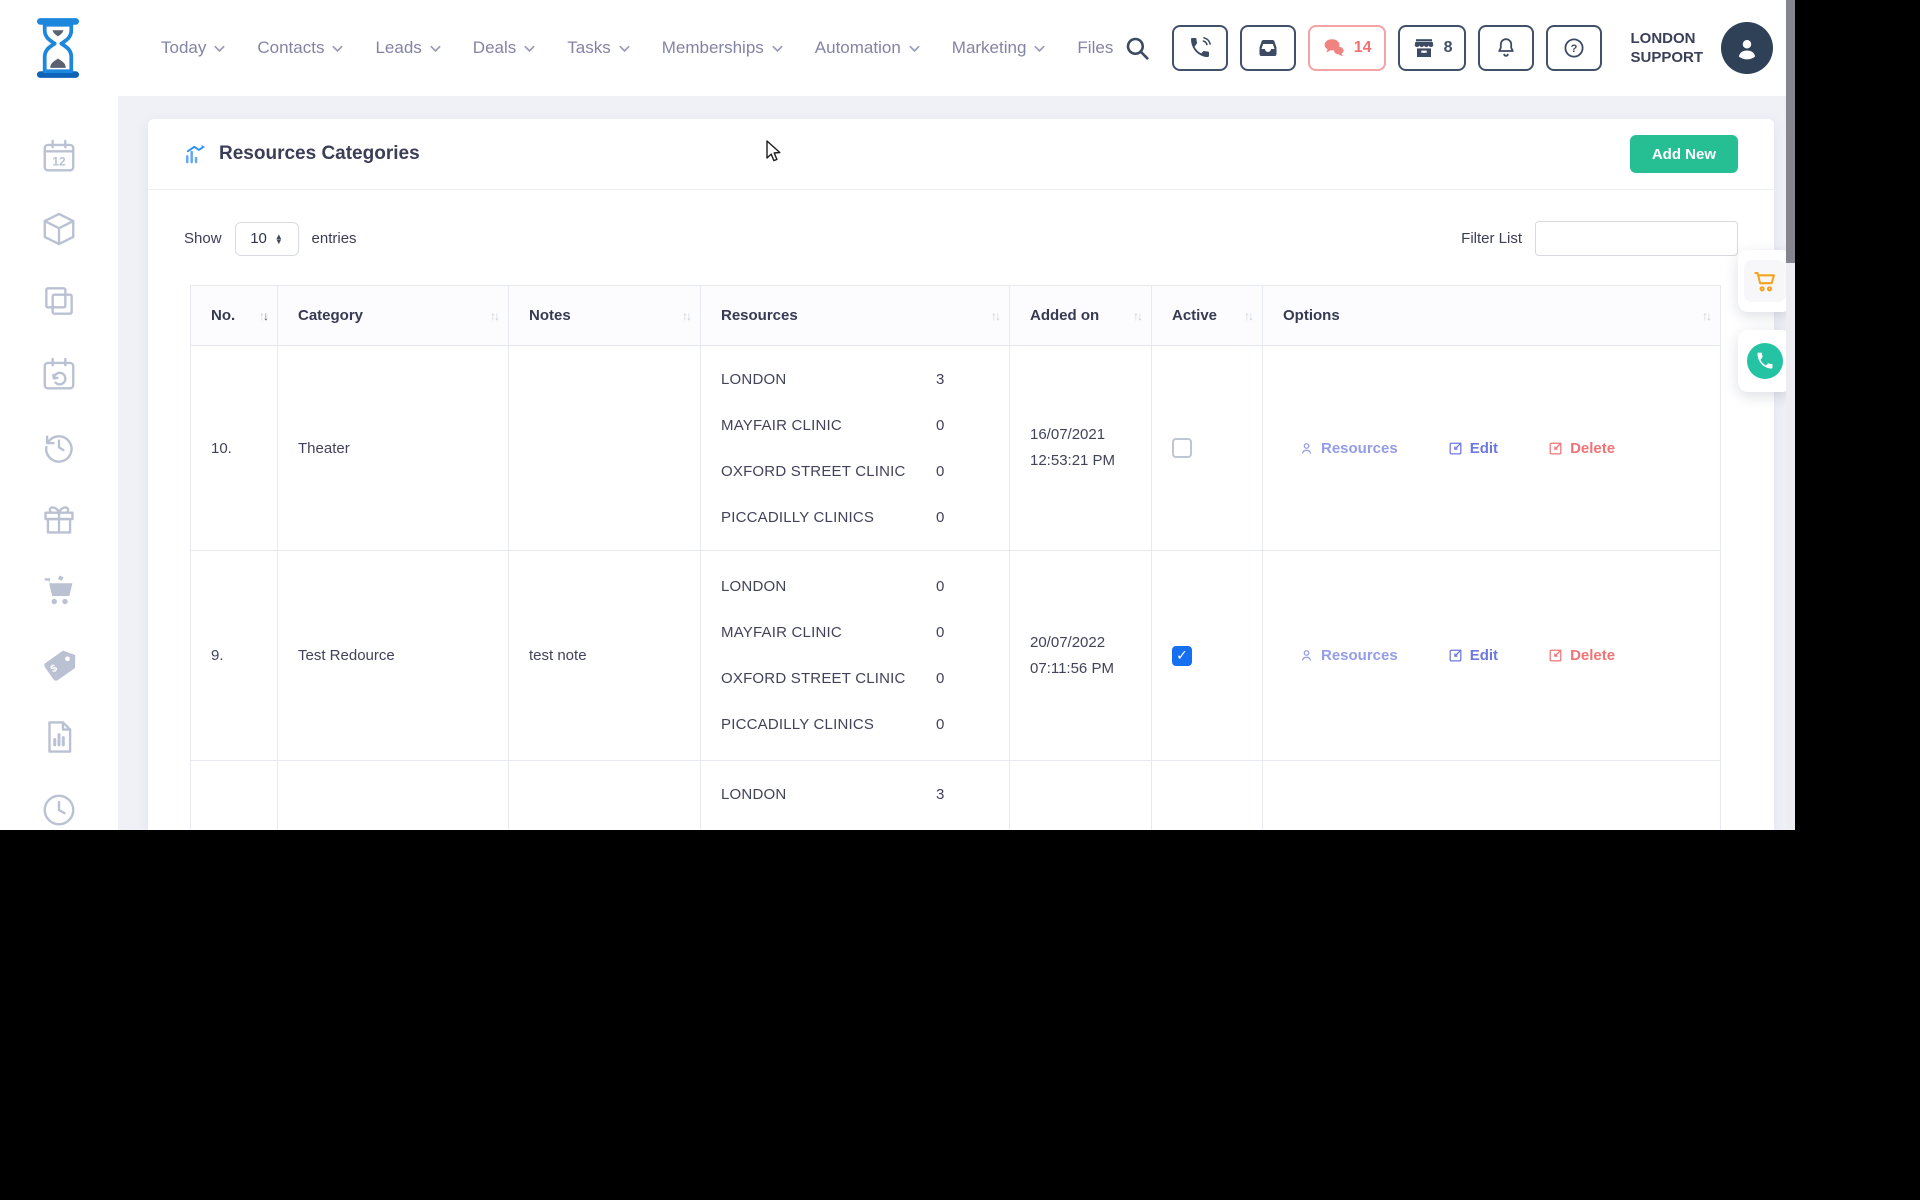 Image resolution: width=1920 pixels, height=1200 pixels. I want to click on user-name: LONDON SUPPORT, so click(1666, 48).